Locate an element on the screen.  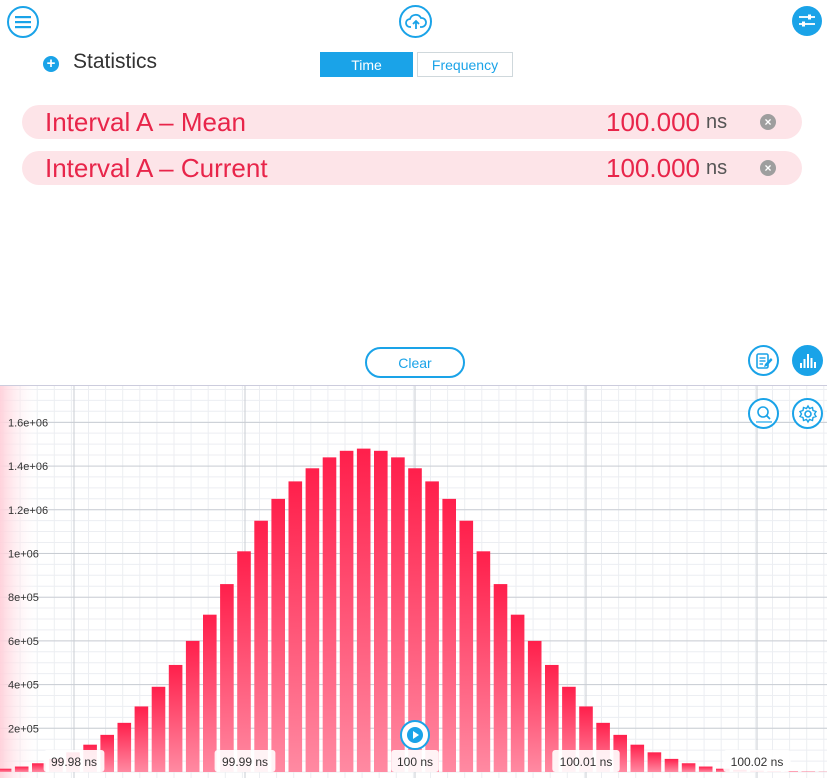
edit-notes-icon is located at coordinates (763, 360).